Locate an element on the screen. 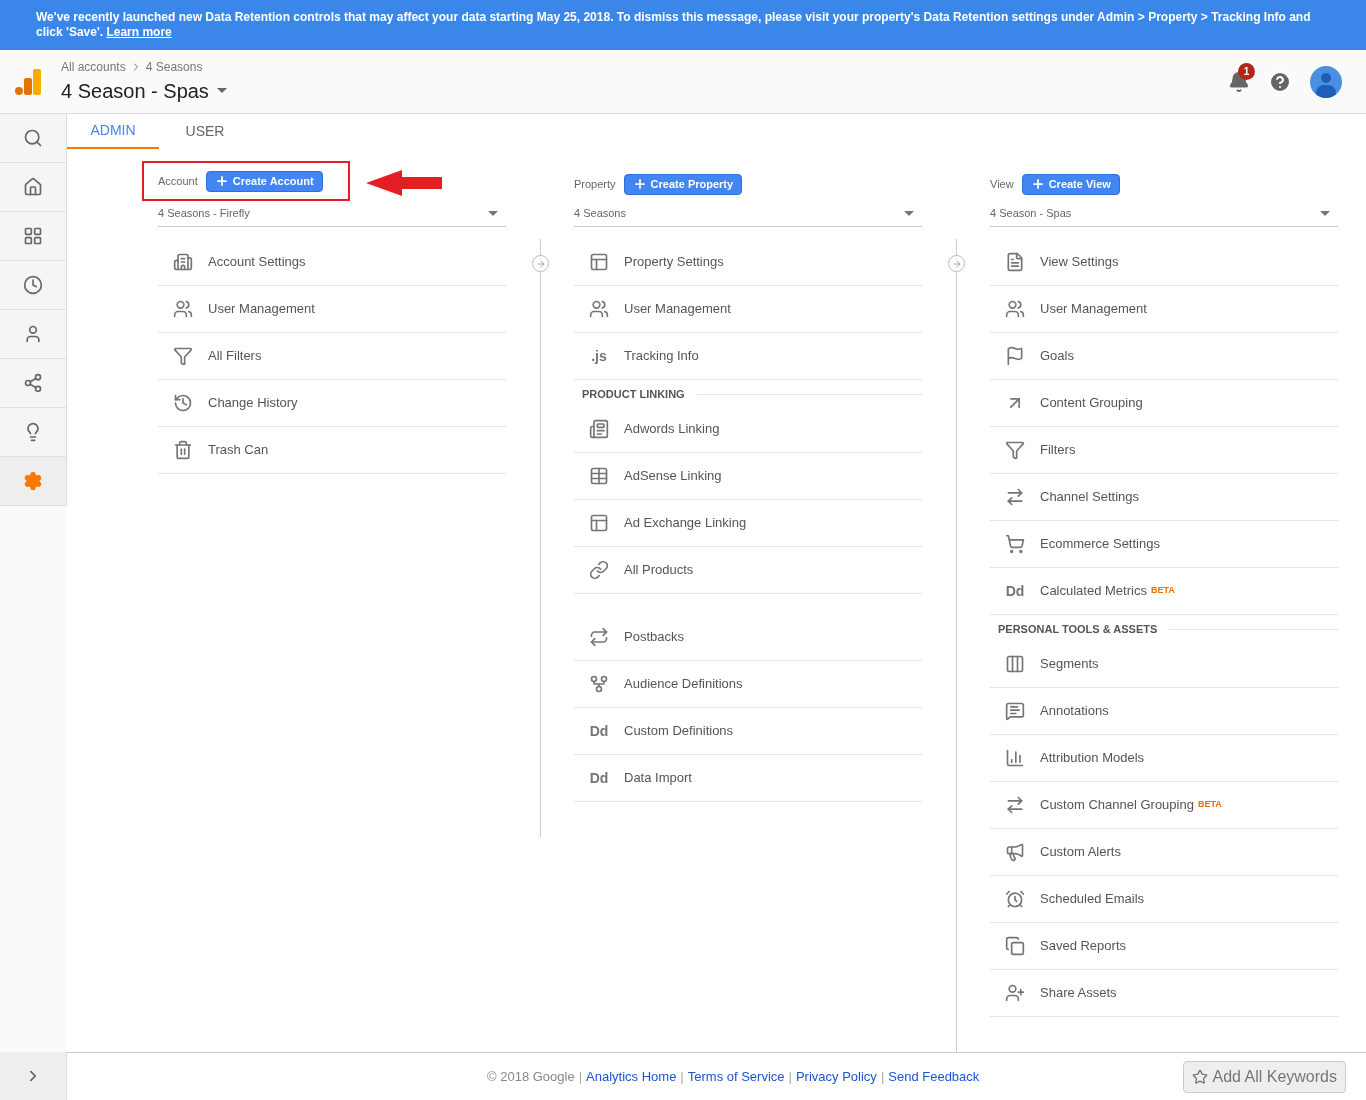 The image size is (1366, 1100). view-selector: 4 Season - Spas is located at coordinates (144, 90).